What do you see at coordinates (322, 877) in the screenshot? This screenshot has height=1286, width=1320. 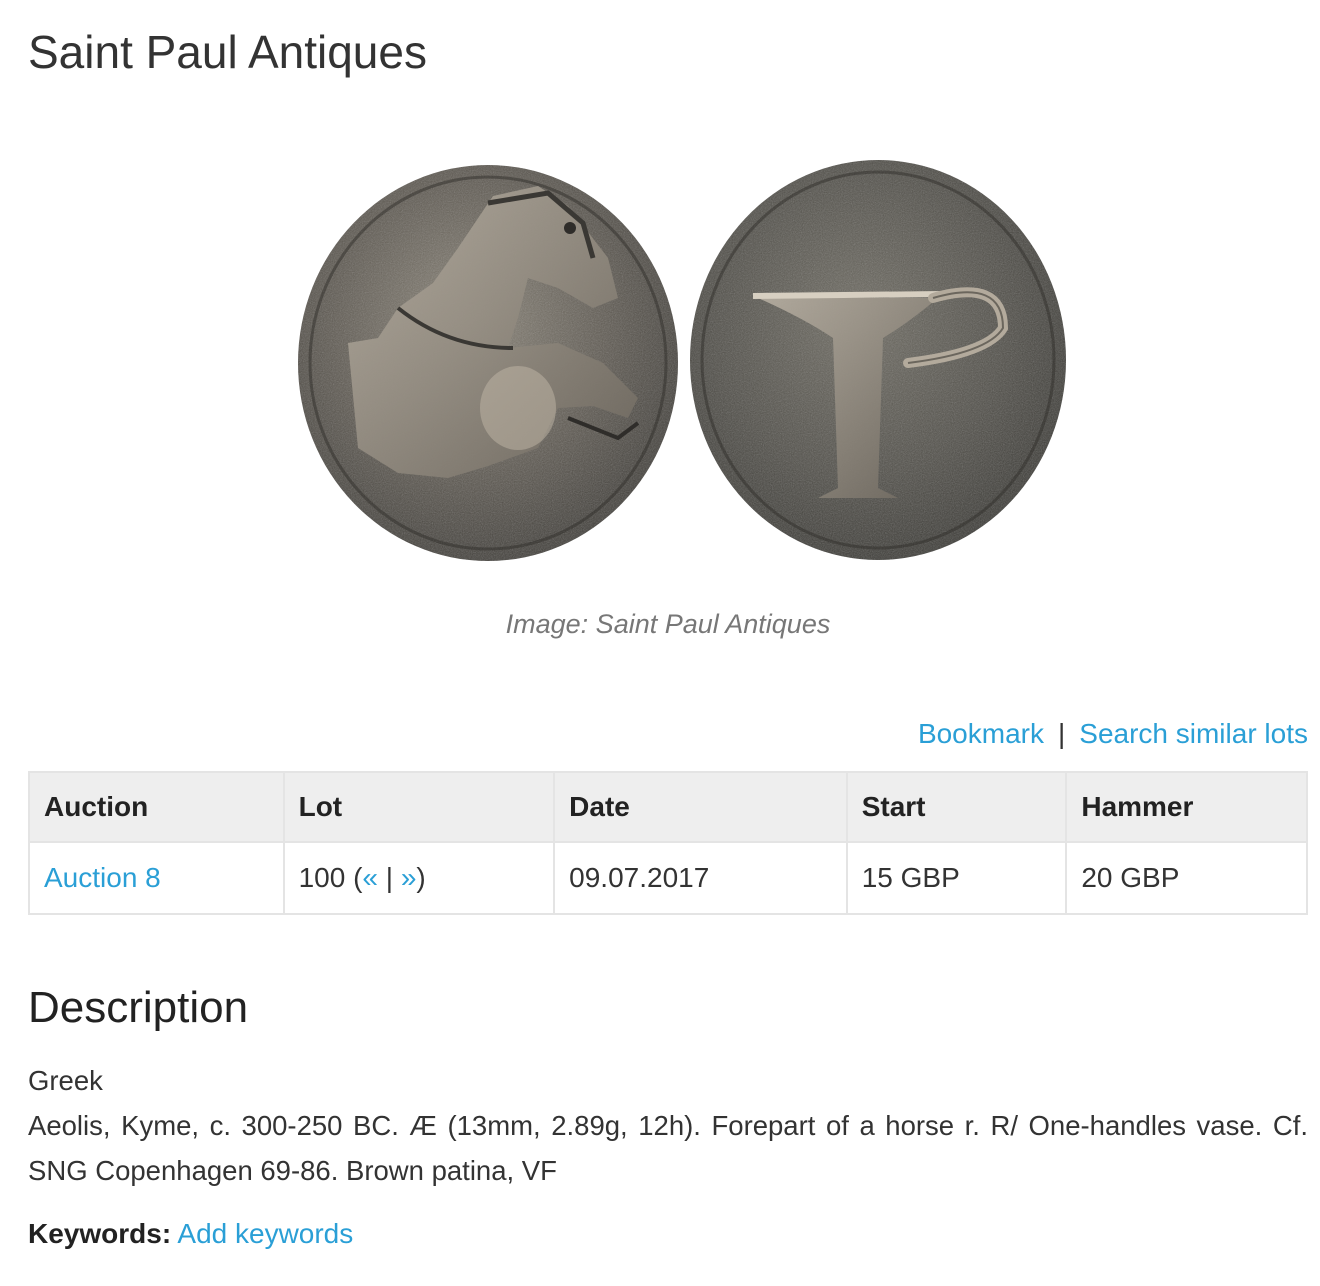 I see `lot-number: 100` at bounding box center [322, 877].